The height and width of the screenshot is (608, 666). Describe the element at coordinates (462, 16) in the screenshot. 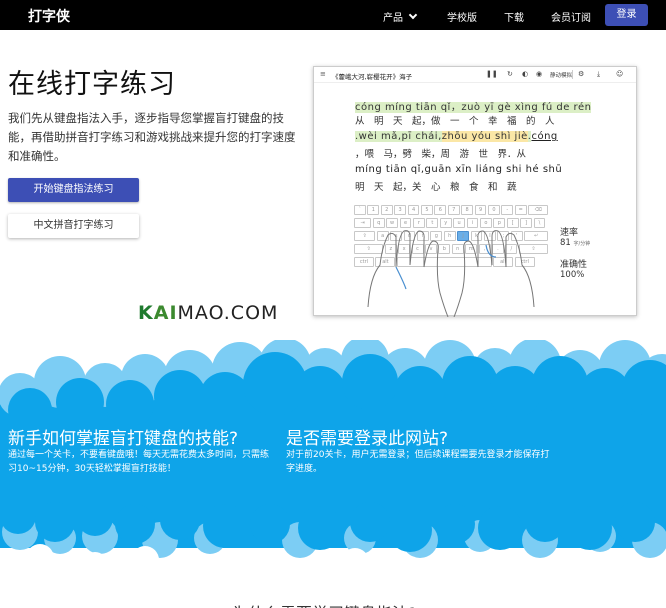

I see `nav-school-edition: 学校版` at that location.